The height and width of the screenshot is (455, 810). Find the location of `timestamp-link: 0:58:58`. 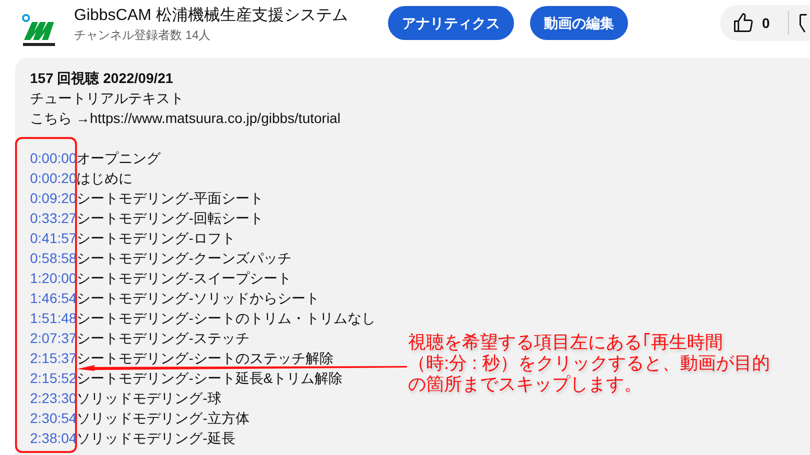

timestamp-link: 0:58:58 is located at coordinates (53, 258).